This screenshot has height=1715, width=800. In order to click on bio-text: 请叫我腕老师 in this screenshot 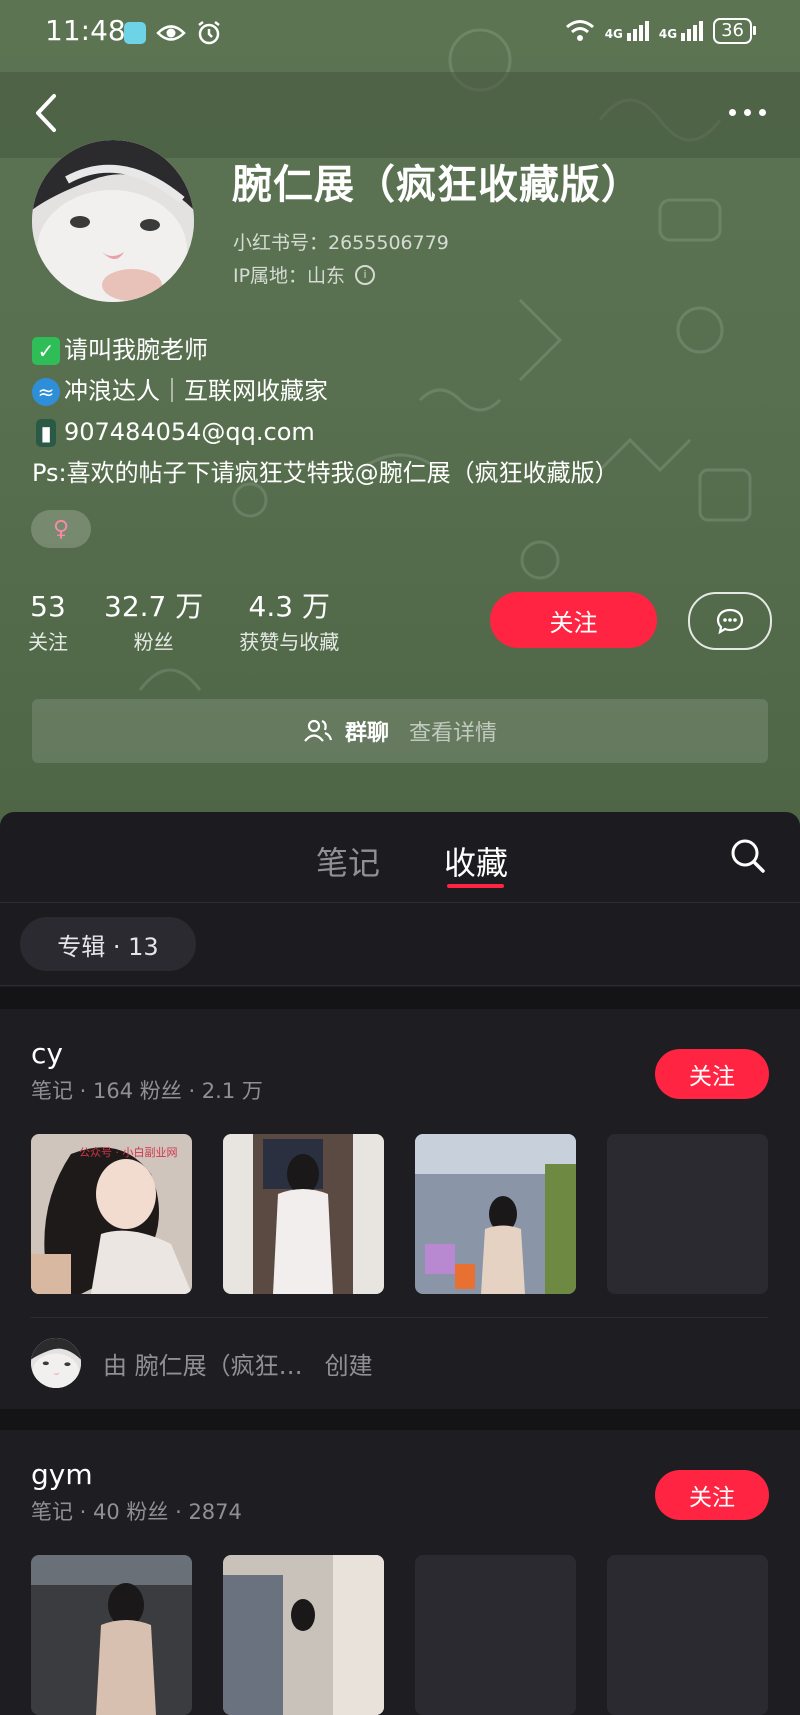, I will do `click(136, 350)`.